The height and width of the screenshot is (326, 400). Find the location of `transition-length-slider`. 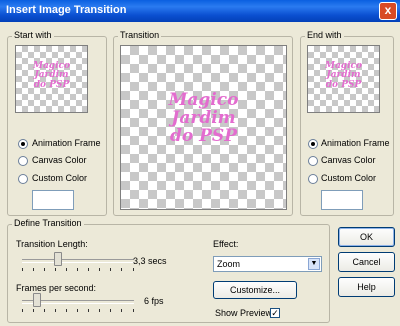

transition-length-slider is located at coordinates (58, 259).